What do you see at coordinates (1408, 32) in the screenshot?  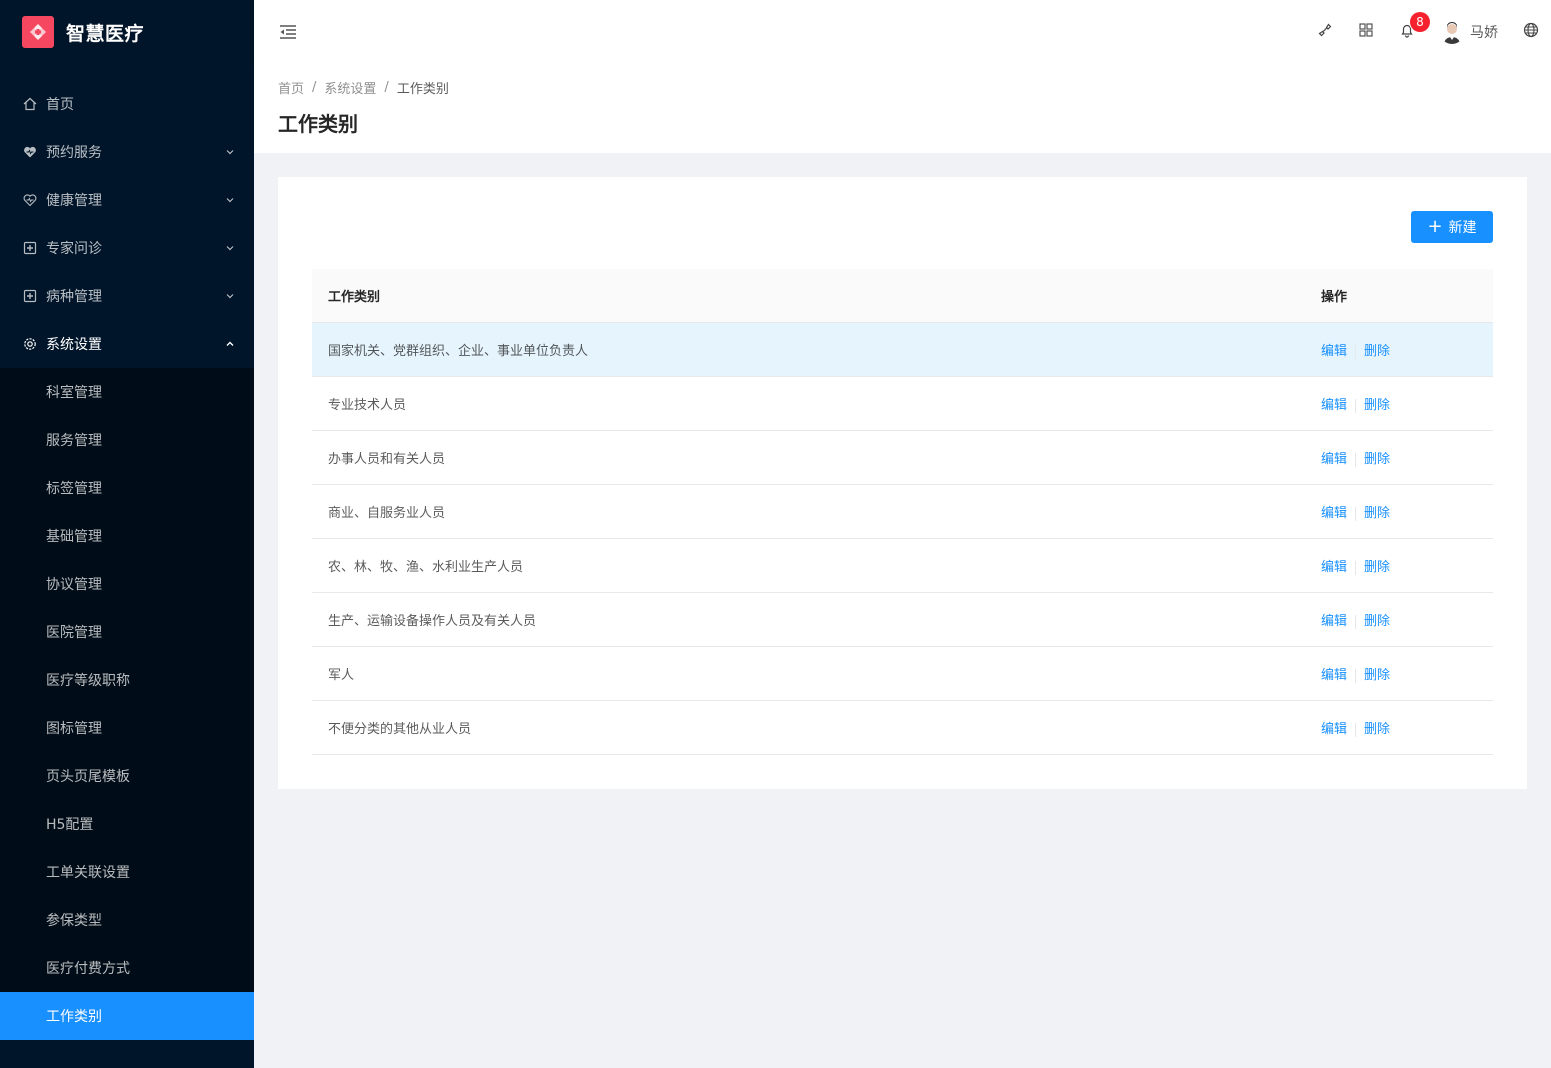 I see `notification-button: 8` at bounding box center [1408, 32].